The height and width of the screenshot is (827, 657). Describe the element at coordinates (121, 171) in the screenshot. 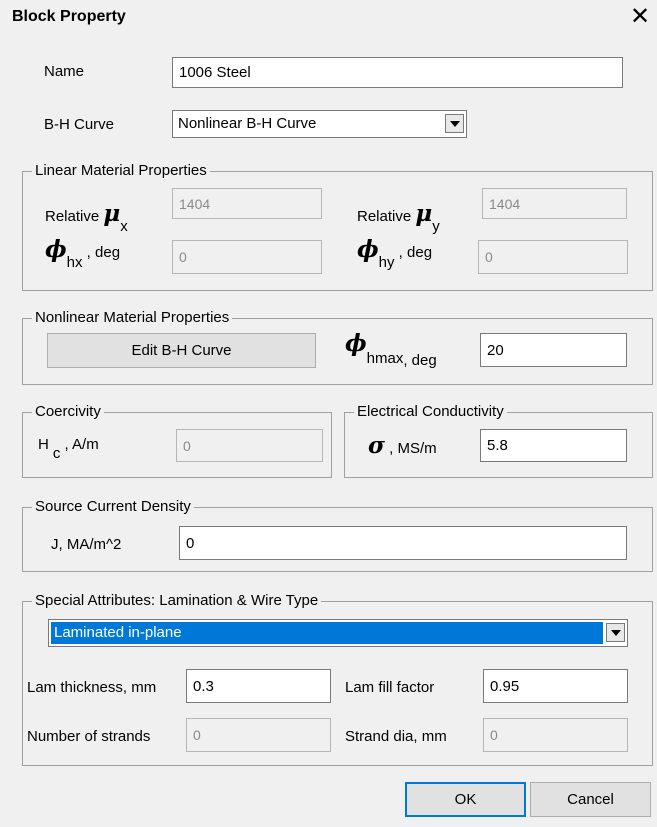

I see `linear-properties-legend: Linear Material Properties` at that location.